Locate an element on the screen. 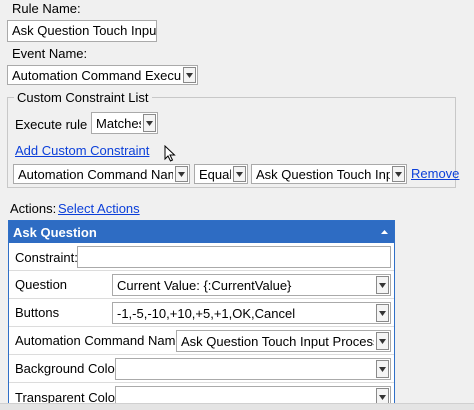  execute-rule-select: Matches is located at coordinates (124, 123).